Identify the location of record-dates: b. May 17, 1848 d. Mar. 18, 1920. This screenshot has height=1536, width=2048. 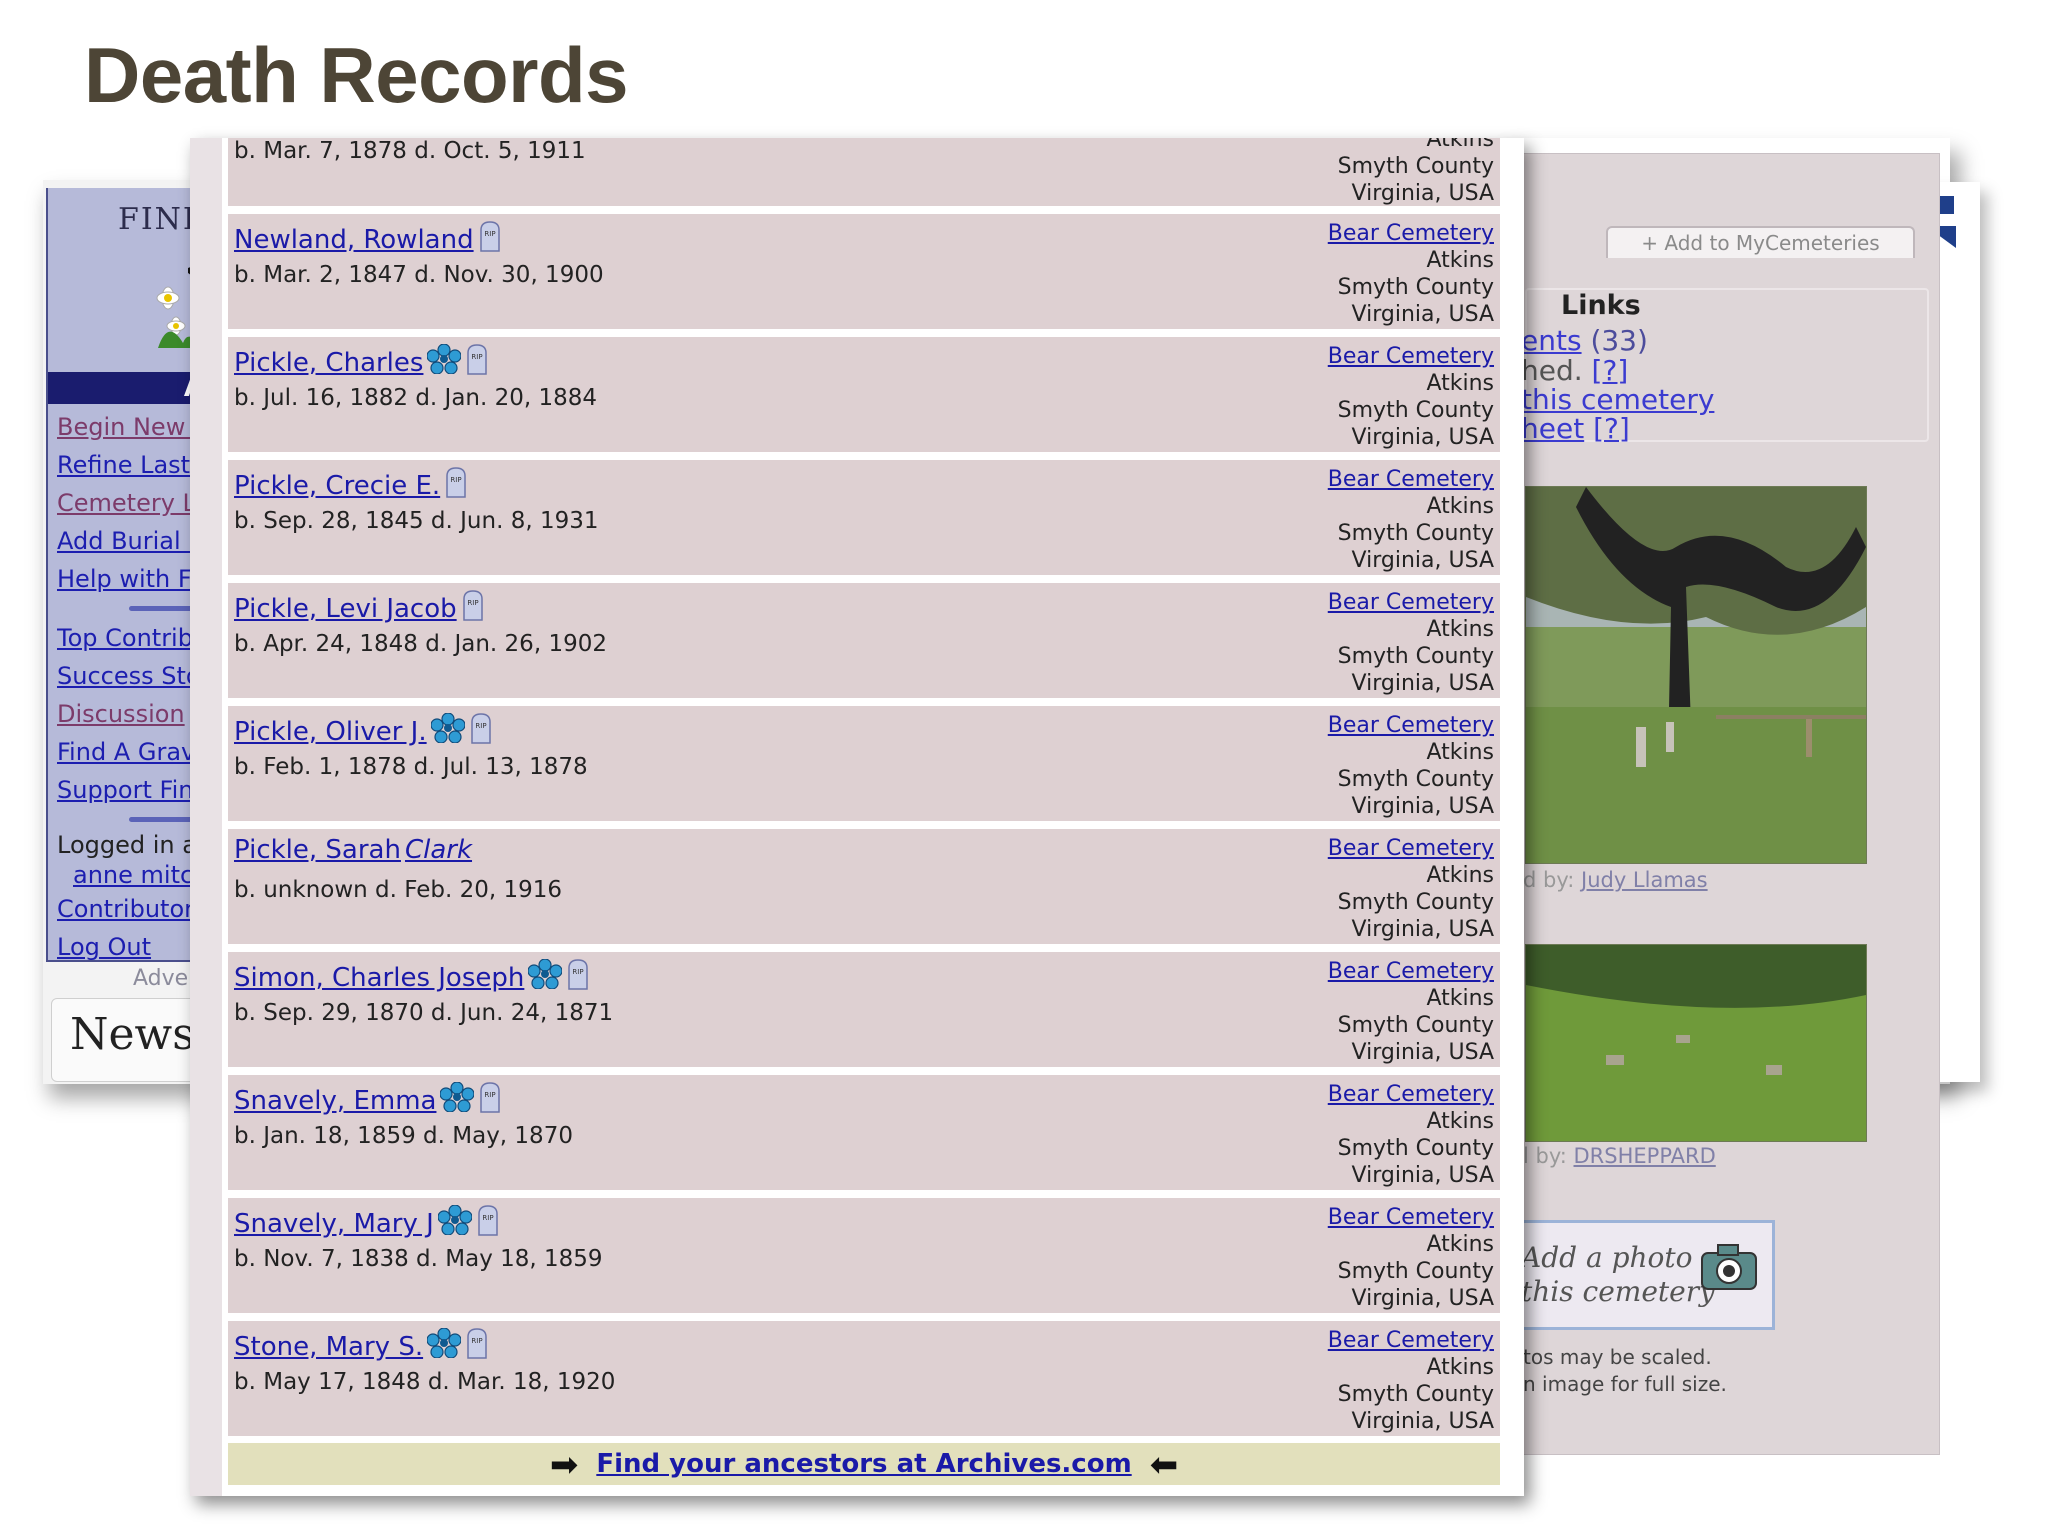
(425, 1382).